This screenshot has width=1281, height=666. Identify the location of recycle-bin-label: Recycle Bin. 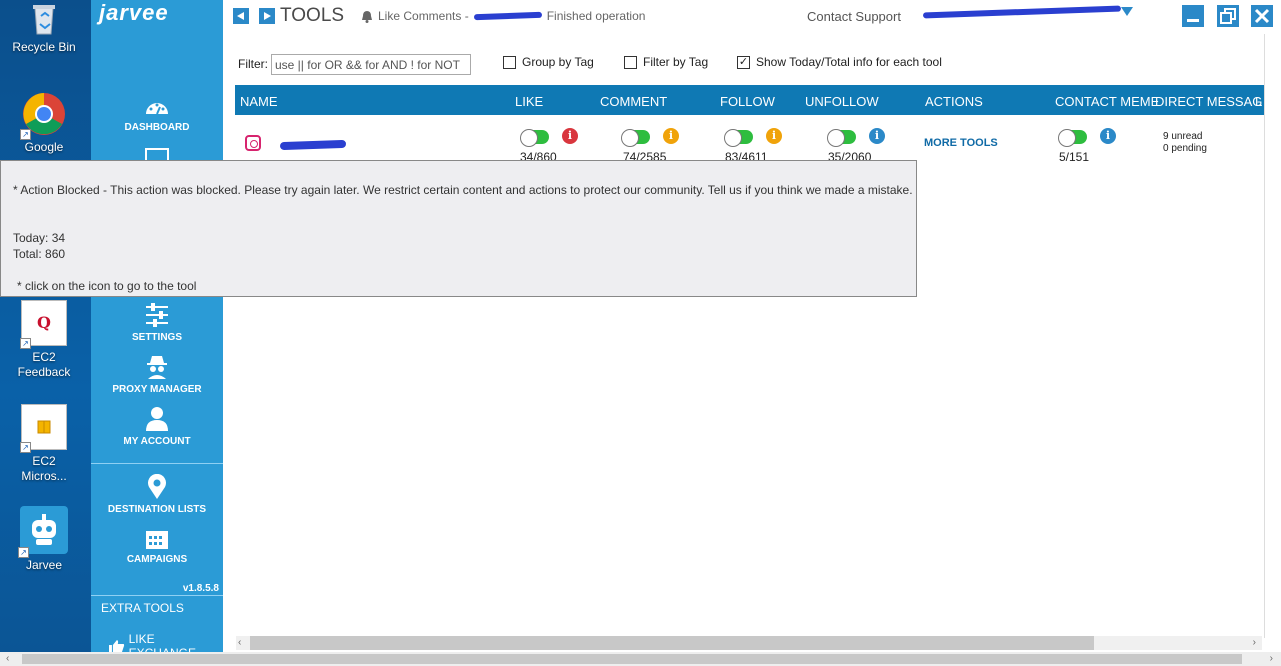
(44, 47).